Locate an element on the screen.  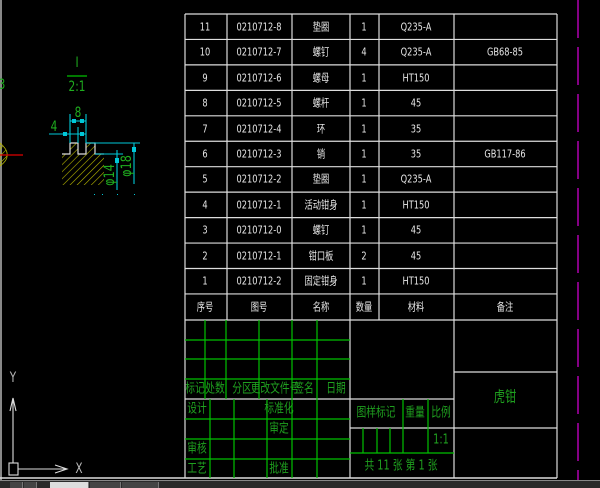
header-no: 序号 is located at coordinates (205, 307).